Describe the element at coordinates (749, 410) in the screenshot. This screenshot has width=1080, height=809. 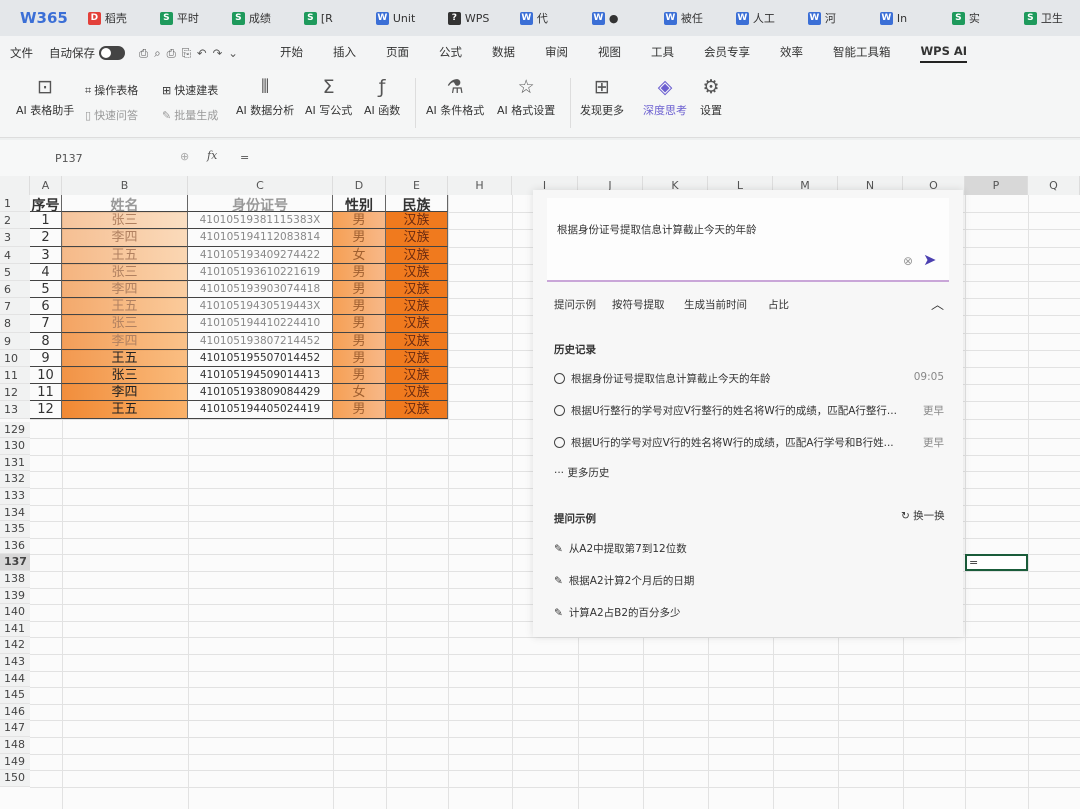
I see `history-item: 根据U行整行的学号对应V行整行的姓名将W行的成绩，匹配A行整行... 更早` at that location.